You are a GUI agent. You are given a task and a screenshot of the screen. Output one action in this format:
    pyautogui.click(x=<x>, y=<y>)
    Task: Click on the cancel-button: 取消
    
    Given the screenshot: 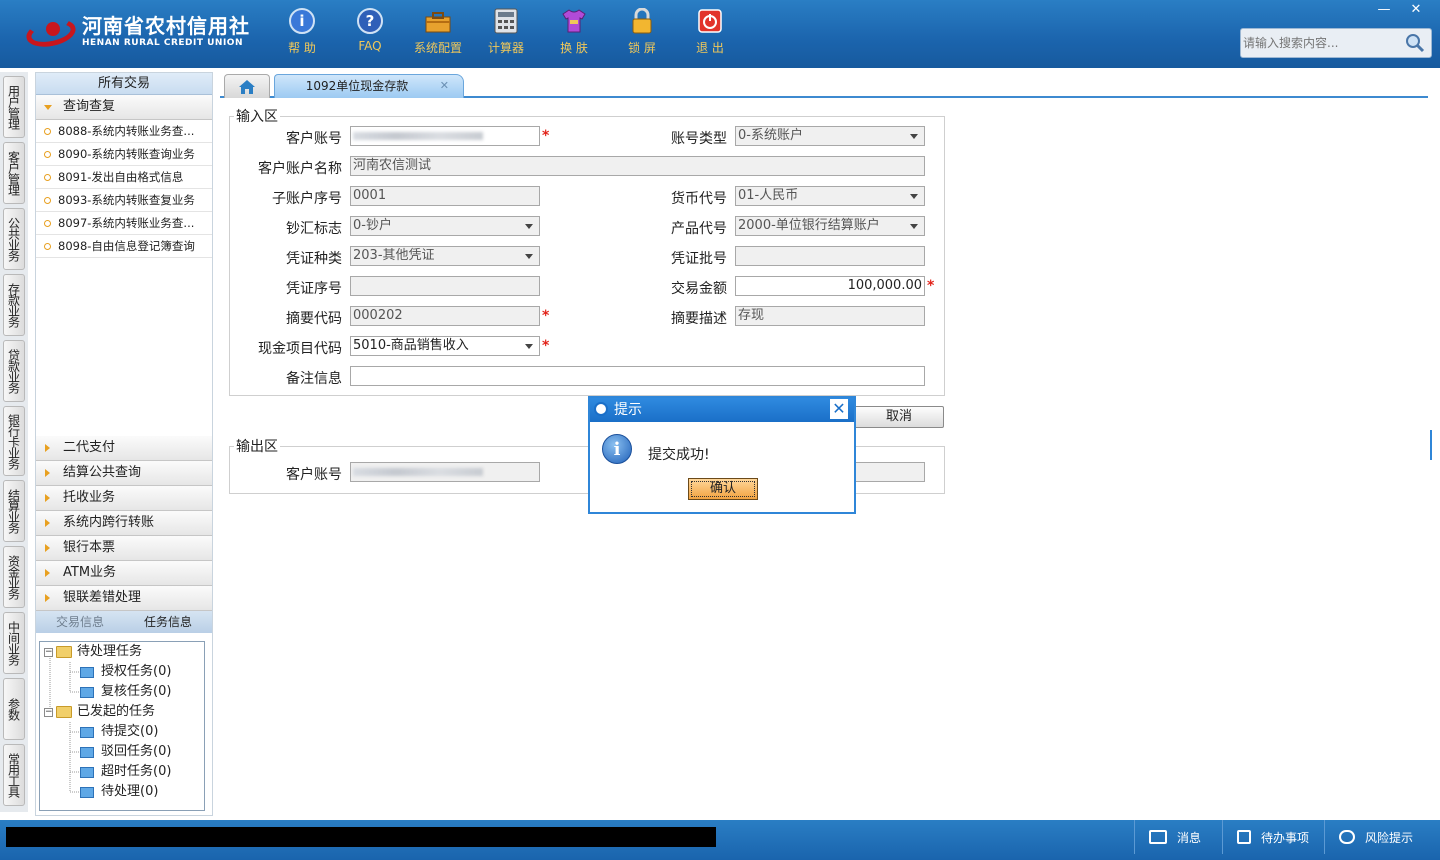 What is the action you would take?
    pyautogui.click(x=899, y=417)
    